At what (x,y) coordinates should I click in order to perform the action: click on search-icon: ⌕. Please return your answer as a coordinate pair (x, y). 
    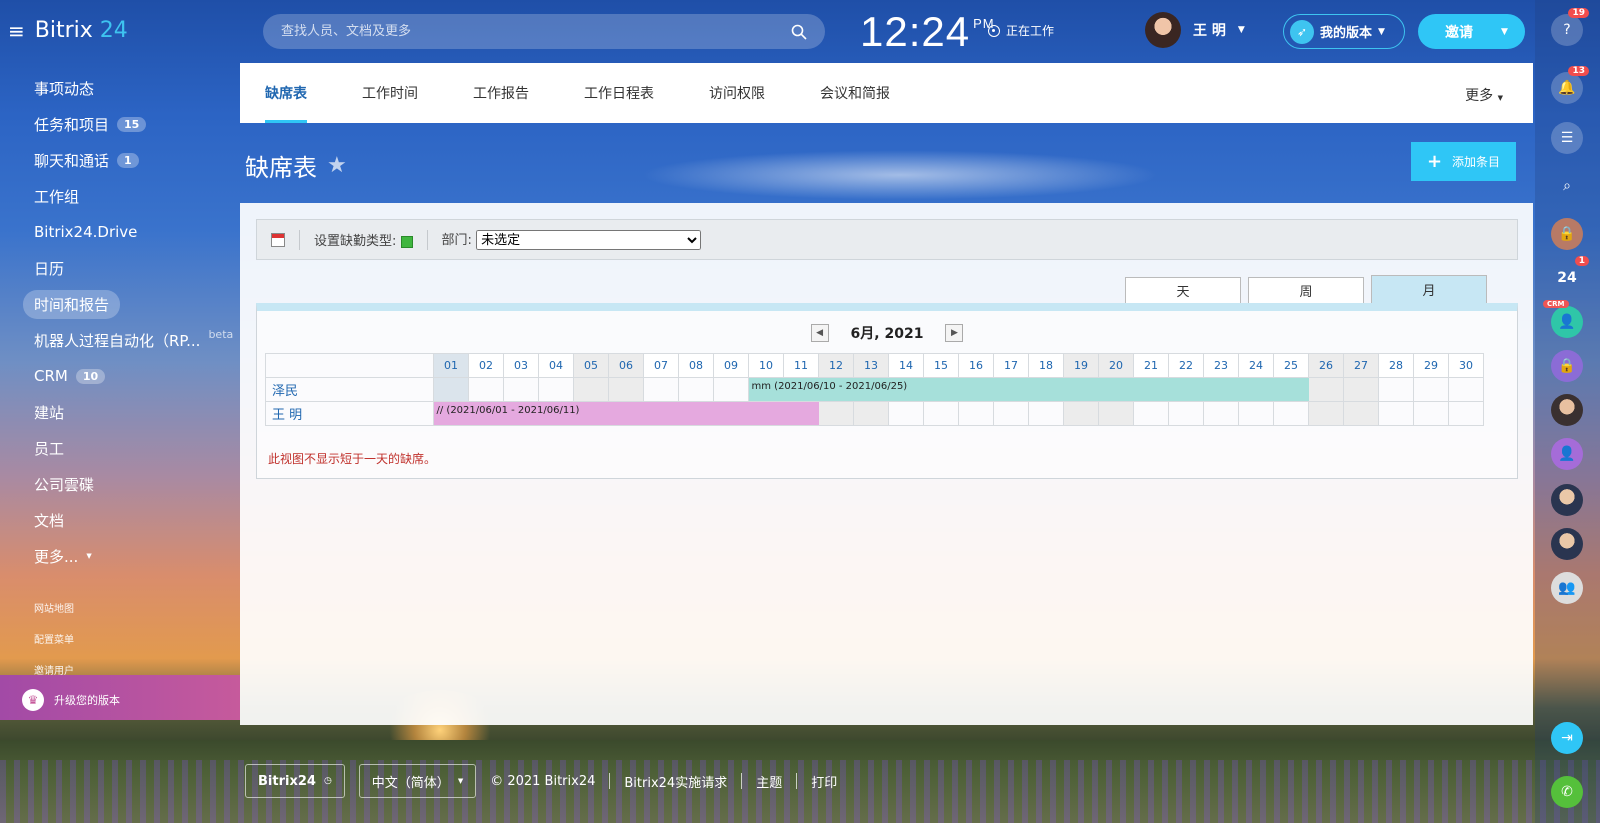
    Looking at the image, I should click on (1567, 186).